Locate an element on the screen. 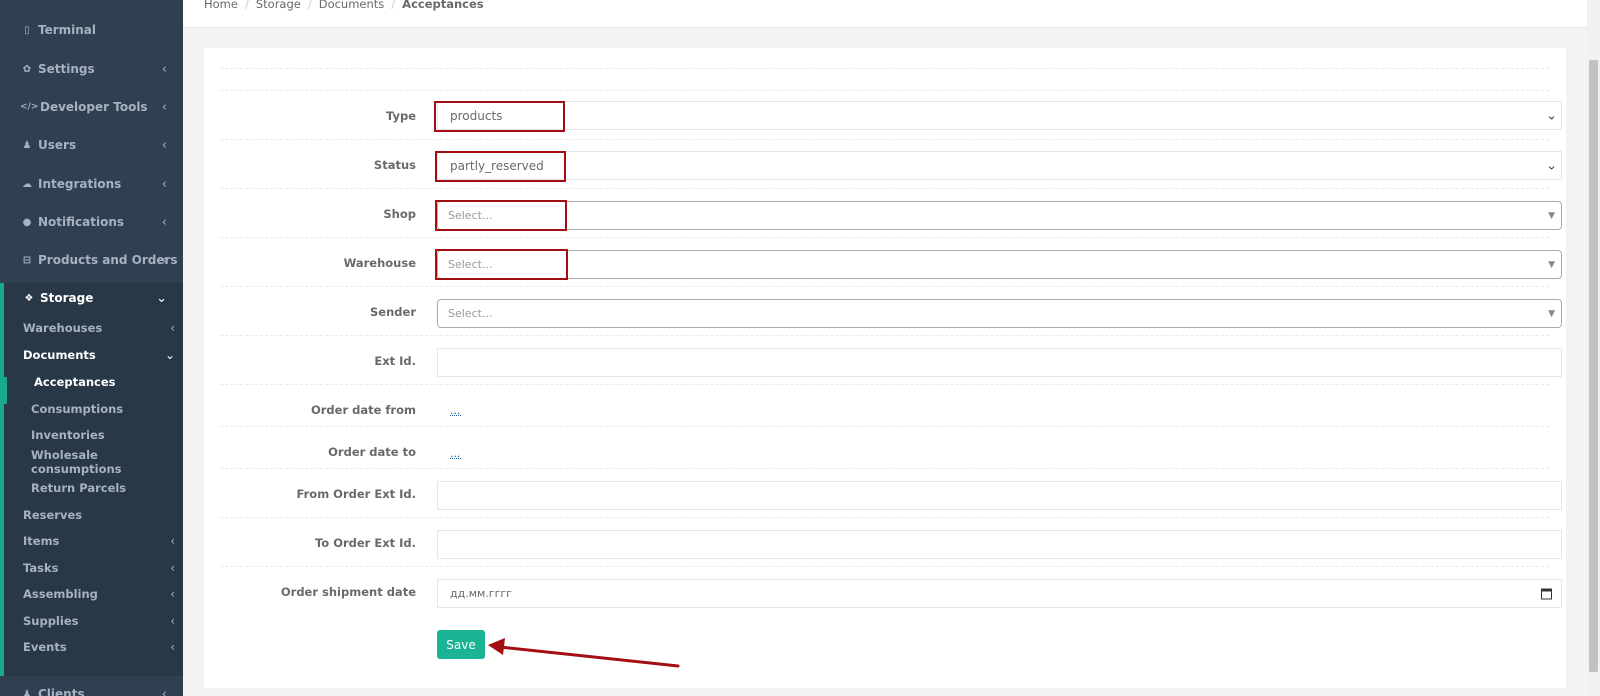  sidebar-item-label: Tasks is located at coordinates (41, 568).